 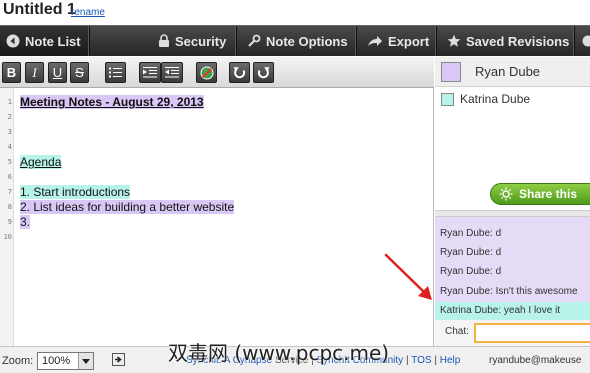 I want to click on italic-button: I, so click(x=34, y=72).